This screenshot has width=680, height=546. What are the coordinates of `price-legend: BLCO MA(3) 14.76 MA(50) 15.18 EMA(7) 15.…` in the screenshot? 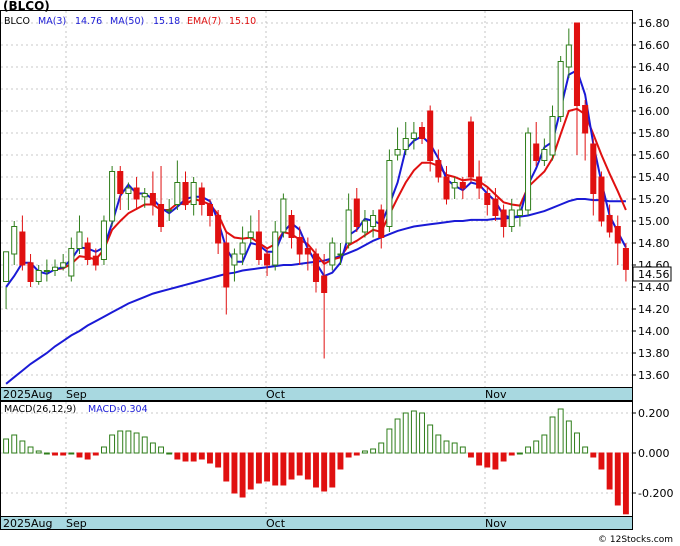 It's located at (130, 21).